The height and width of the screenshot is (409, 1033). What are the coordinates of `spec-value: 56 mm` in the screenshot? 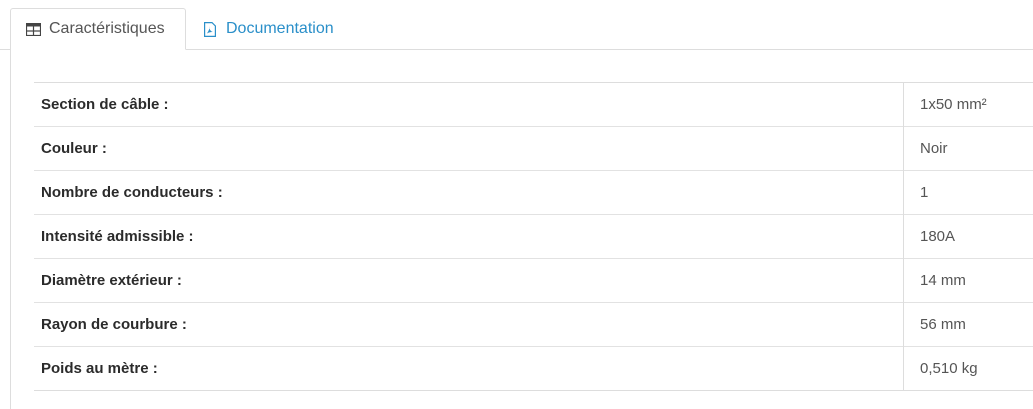 It's located at (968, 324).